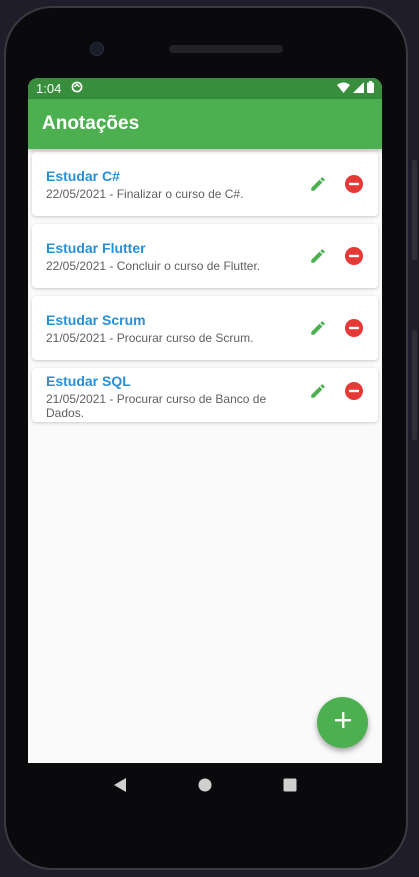 This screenshot has height=877, width=419. I want to click on plus-icon, so click(343, 722).